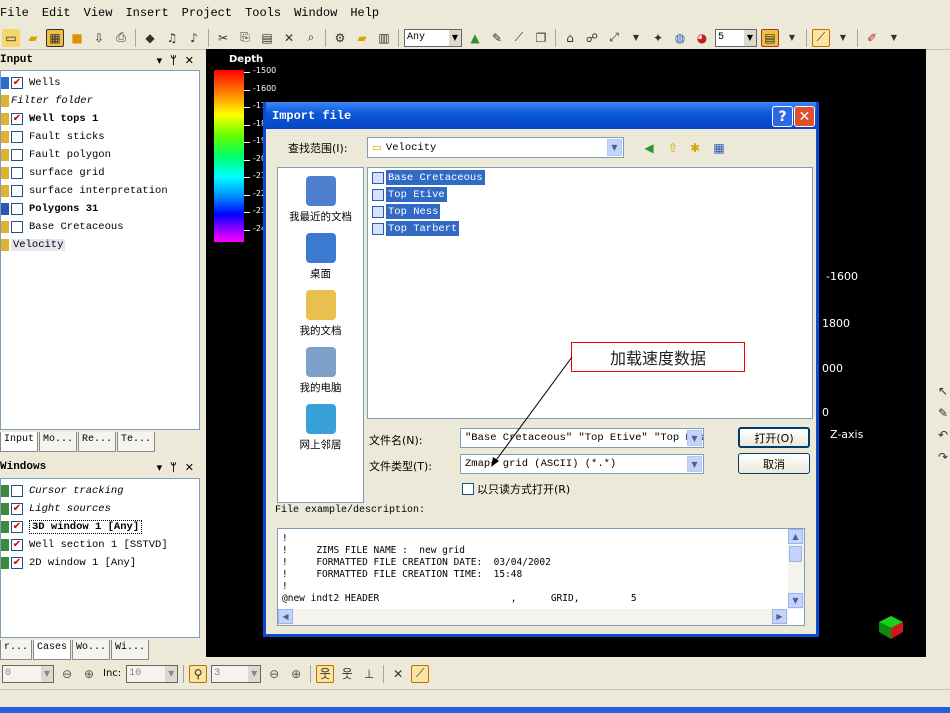  What do you see at coordinates (47, 100) in the screenshot?
I see `tree-item: Filter folder` at bounding box center [47, 100].